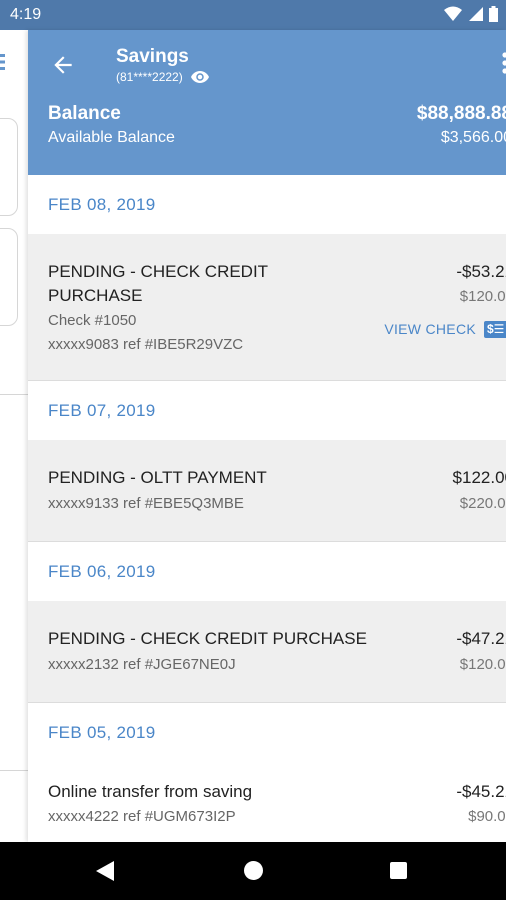 The image size is (506, 900). Describe the element at coordinates (495, 329) in the screenshot. I see `check-image-icon: $☰` at that location.